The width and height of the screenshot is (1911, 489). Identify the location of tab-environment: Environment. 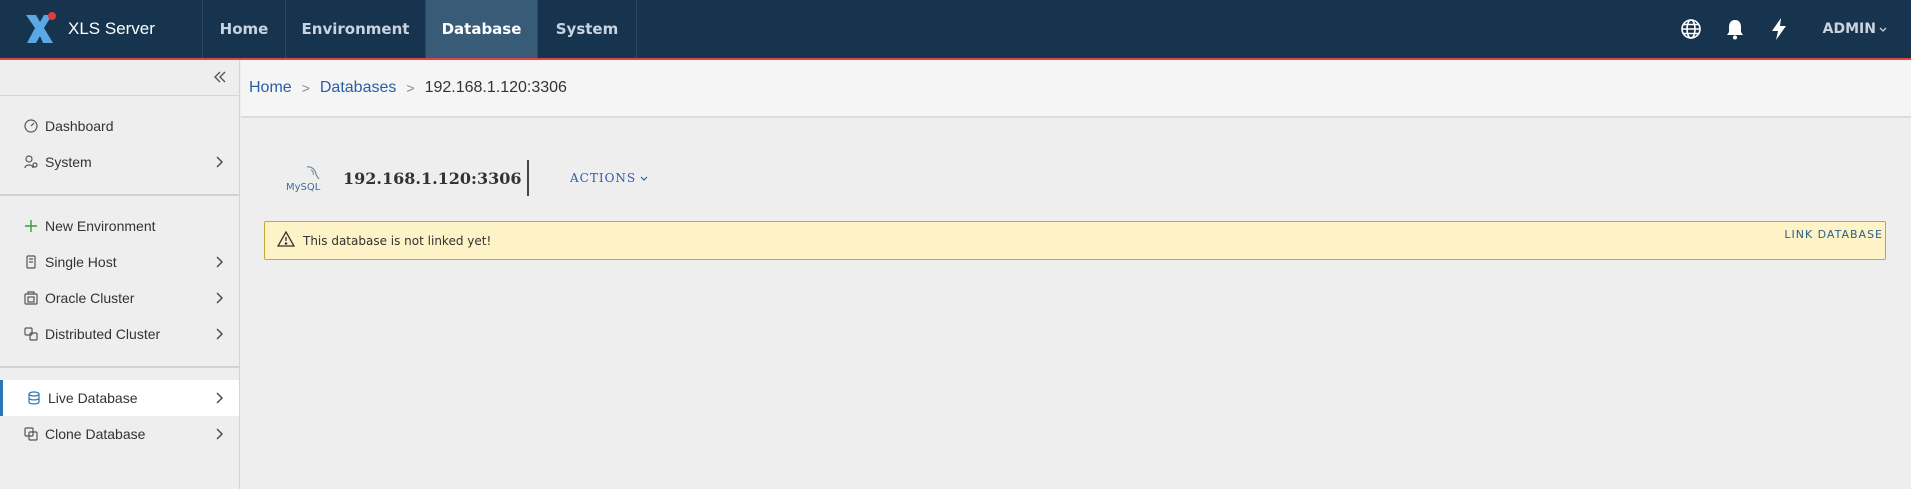
(356, 29).